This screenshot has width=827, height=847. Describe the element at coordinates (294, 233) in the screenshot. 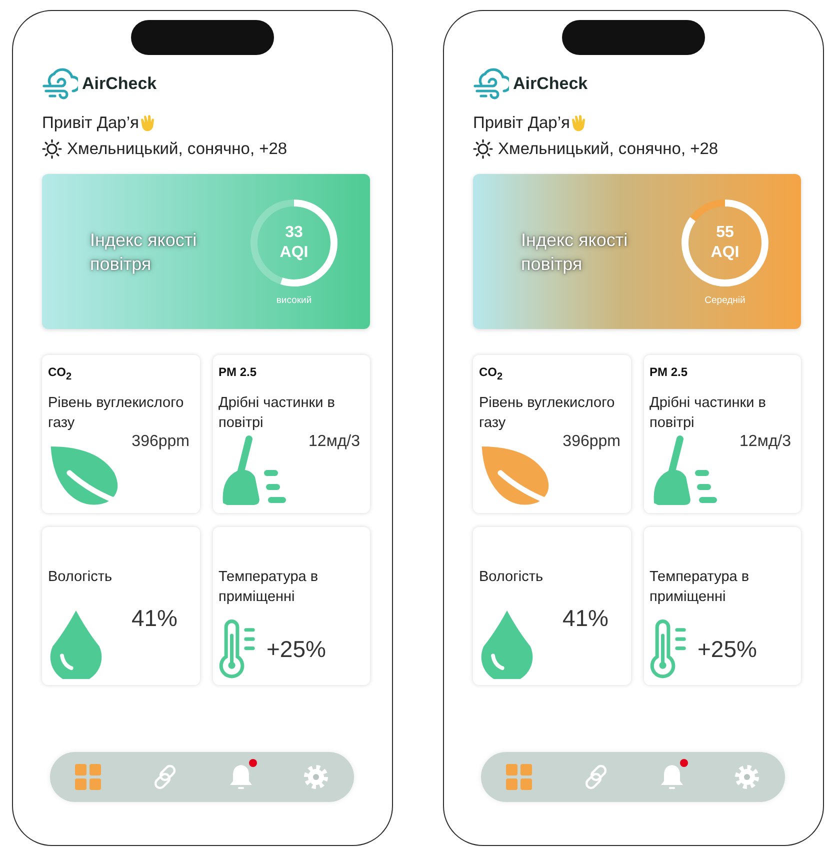

I see `aqi-value: 33` at that location.